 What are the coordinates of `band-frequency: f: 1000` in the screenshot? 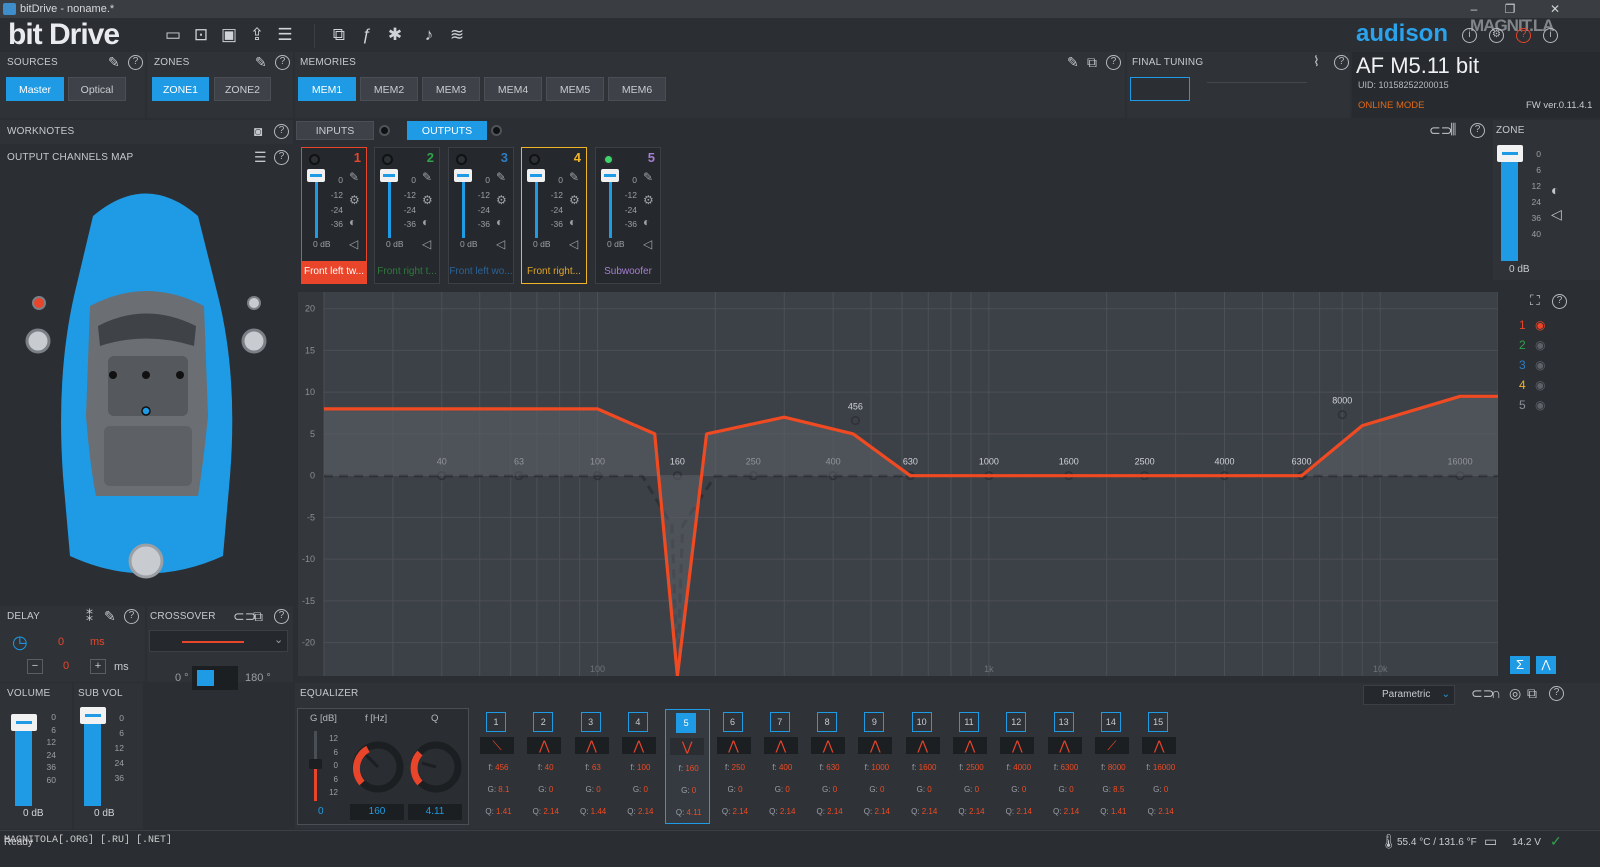 It's located at (876, 767).